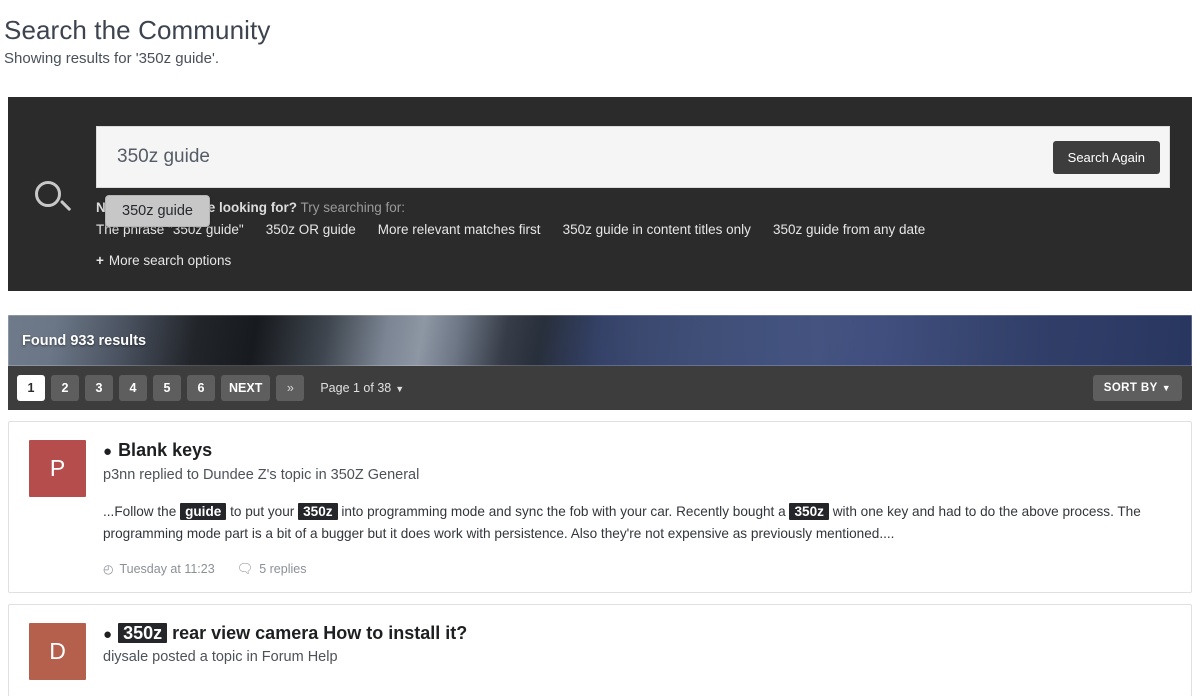 The height and width of the screenshot is (696, 1200). Describe the element at coordinates (137, 30) in the screenshot. I see `page-title: Search the Community` at that location.